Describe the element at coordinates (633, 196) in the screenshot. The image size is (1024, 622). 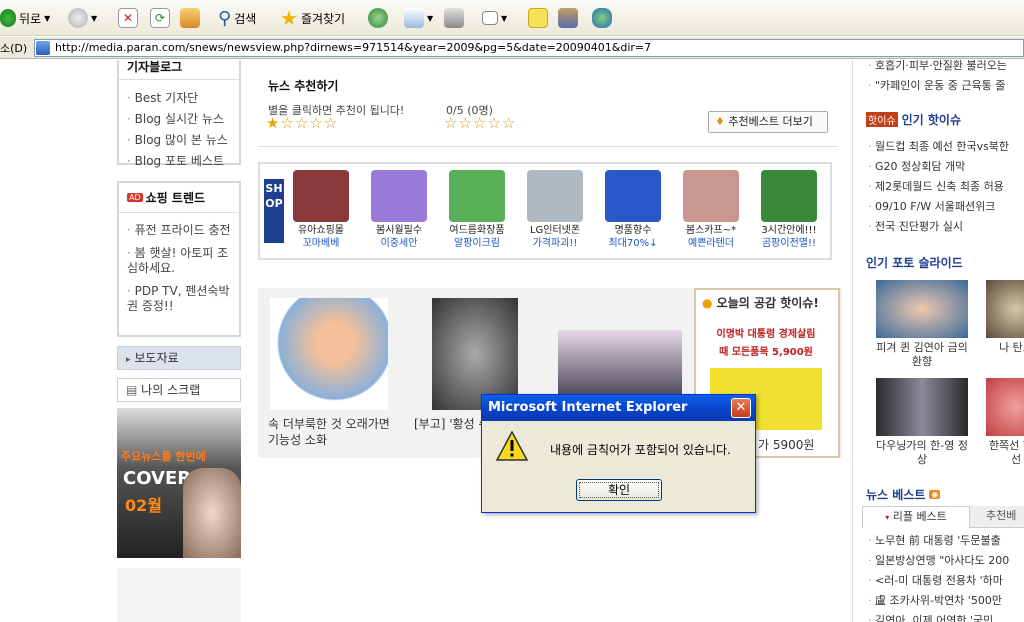
I see `shop-item-image` at that location.